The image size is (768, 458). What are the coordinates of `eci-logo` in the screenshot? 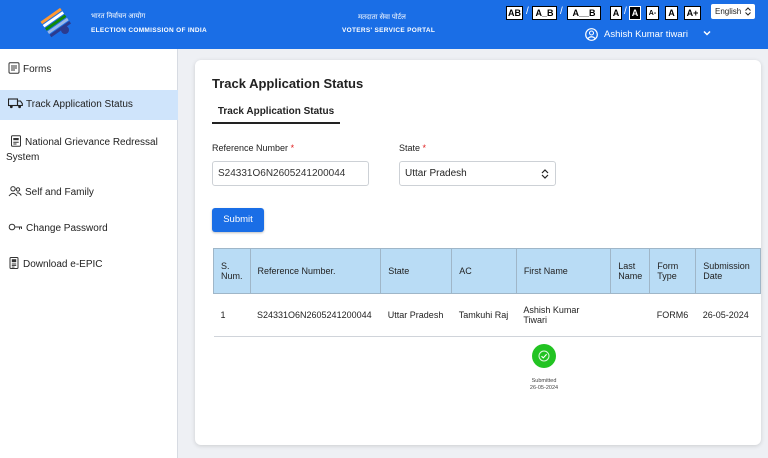 It's located at (56, 23).